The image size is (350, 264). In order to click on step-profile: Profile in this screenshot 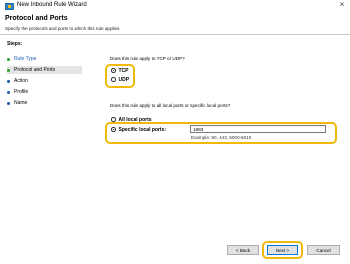, I will do `click(17, 92)`.